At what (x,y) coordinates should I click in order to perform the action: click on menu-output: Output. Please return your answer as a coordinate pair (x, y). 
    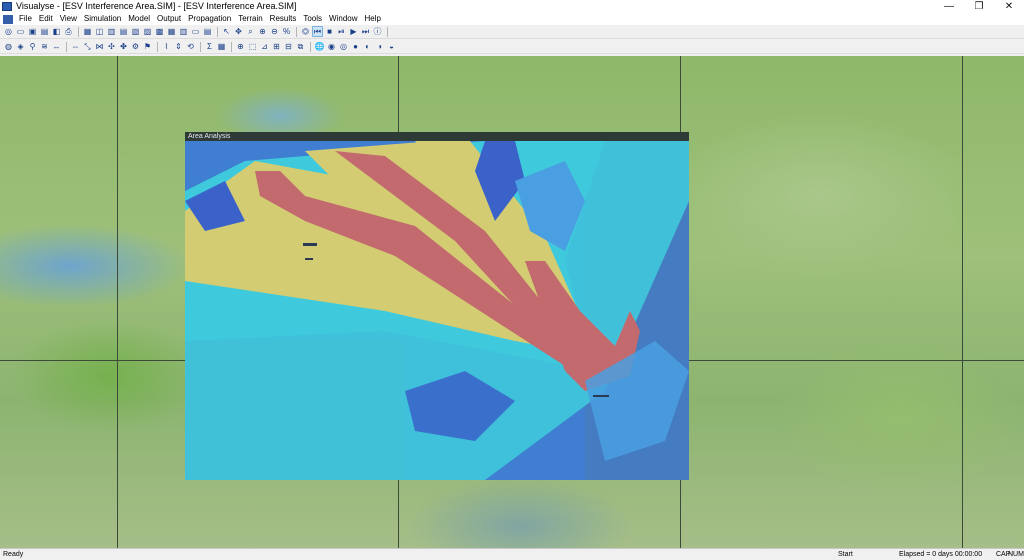
    Looking at the image, I should click on (170, 19).